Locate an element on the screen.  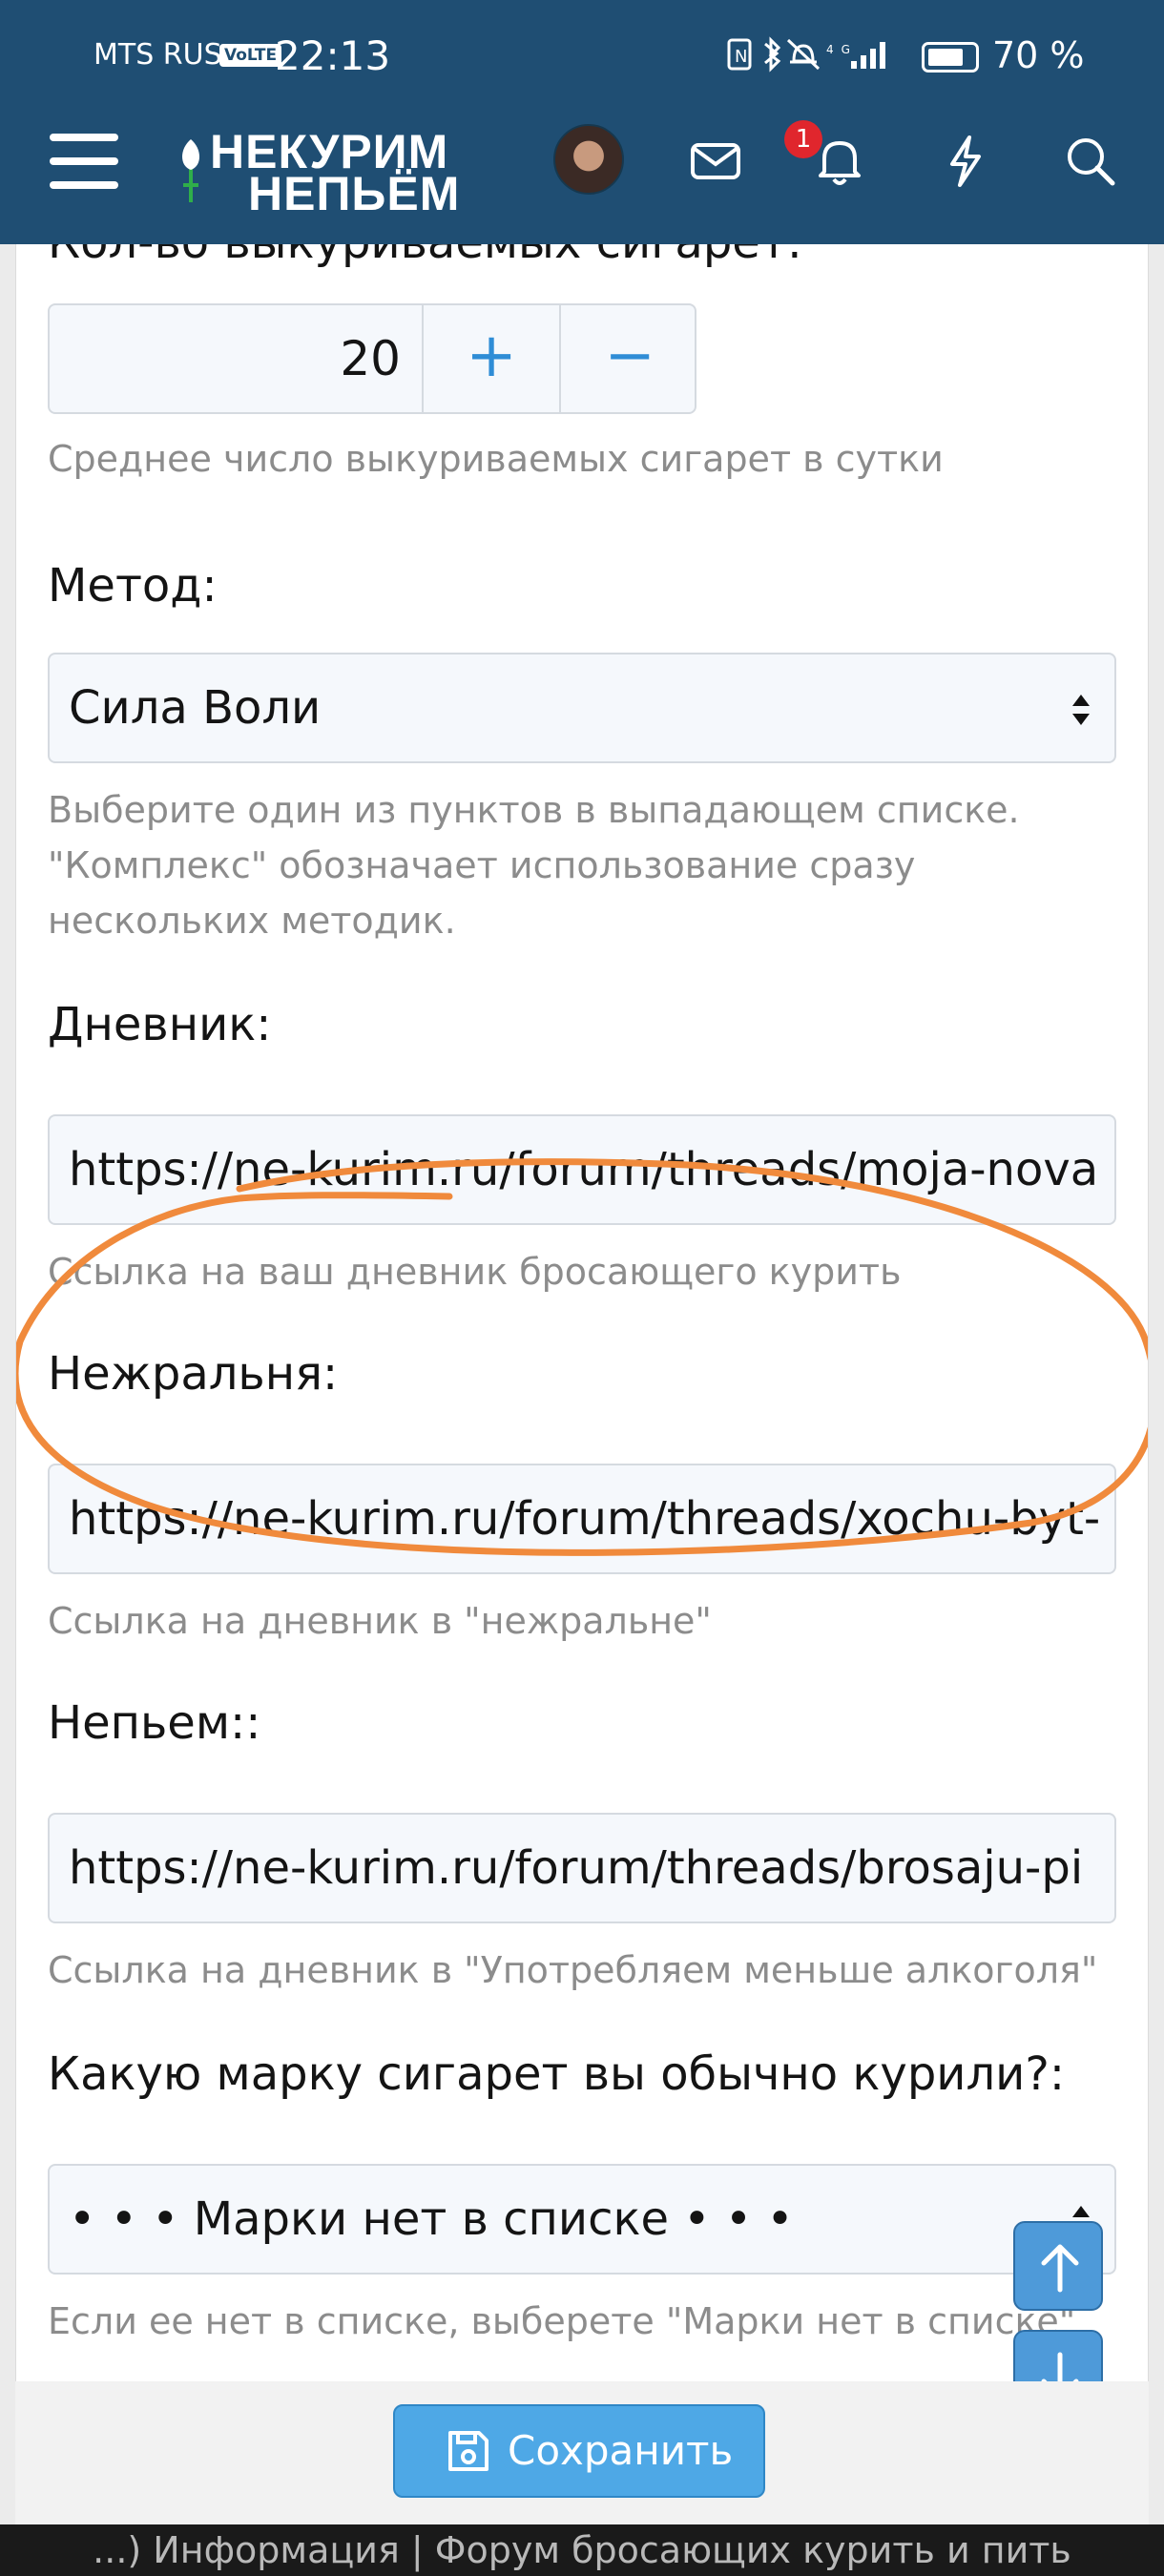
nezhralnya-hint: Ссылка на дневник в "нежральне" is located at coordinates (380, 1621).